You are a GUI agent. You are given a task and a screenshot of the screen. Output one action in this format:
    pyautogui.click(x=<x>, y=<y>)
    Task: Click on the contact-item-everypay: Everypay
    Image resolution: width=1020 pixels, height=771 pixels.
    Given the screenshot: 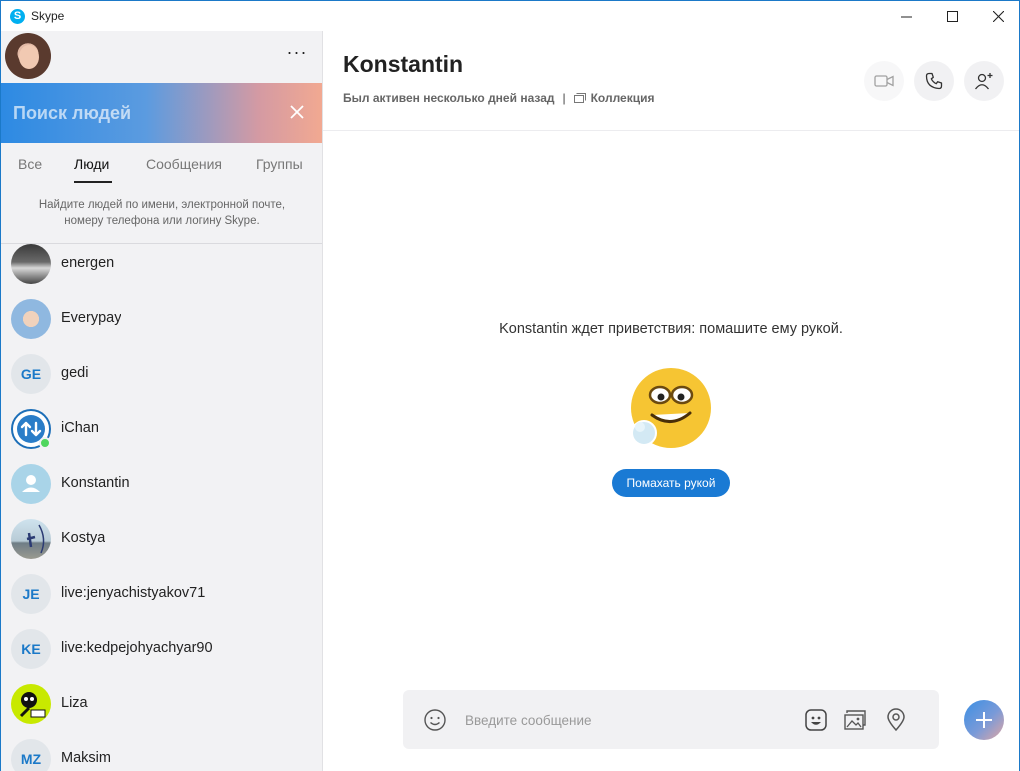 What is the action you would take?
    pyautogui.click(x=161, y=318)
    